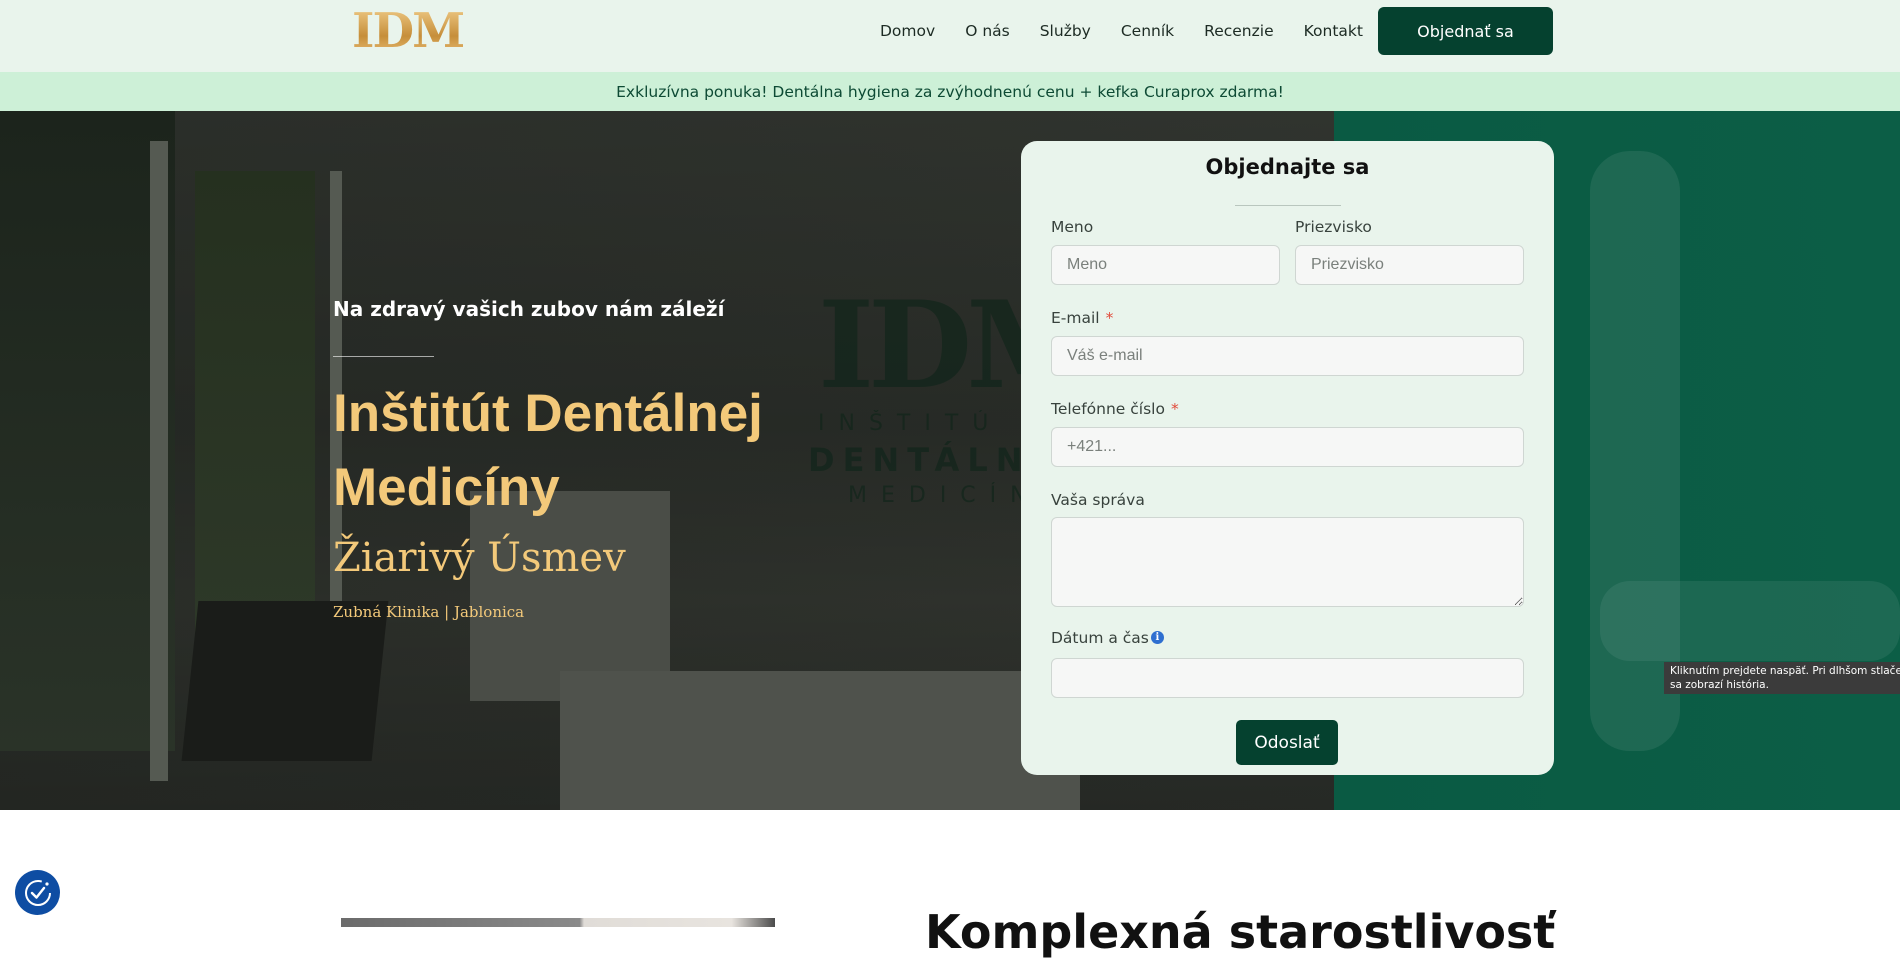  I want to click on nav-item-recenzie: Recenzie, so click(1238, 31).